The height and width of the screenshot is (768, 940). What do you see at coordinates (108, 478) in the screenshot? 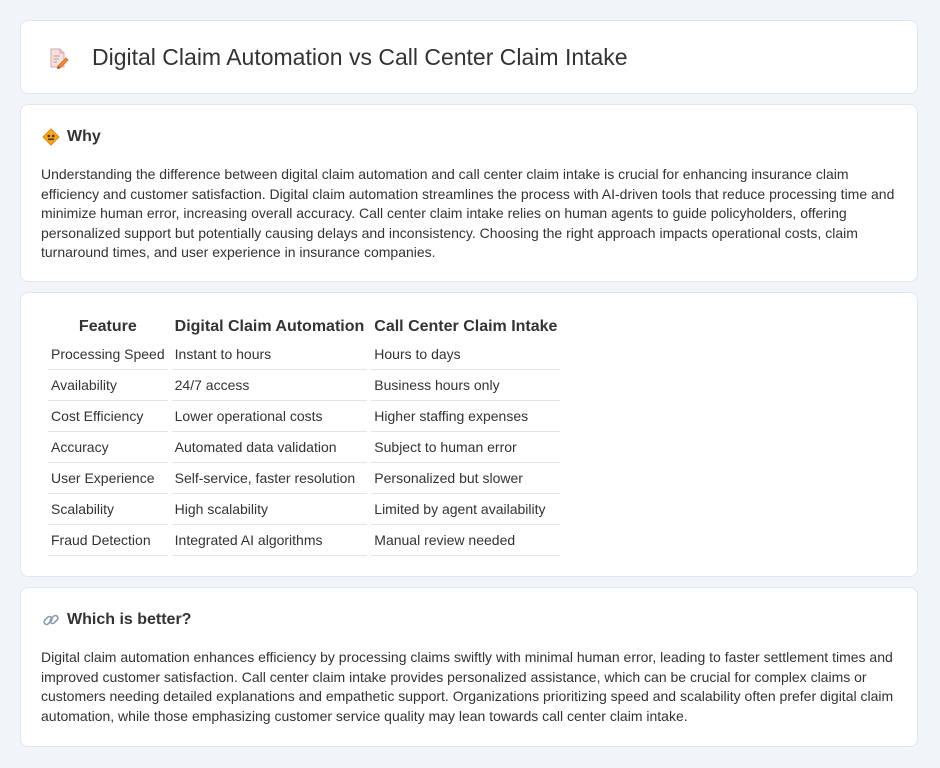
I see `feature-cell: User Experience` at bounding box center [108, 478].